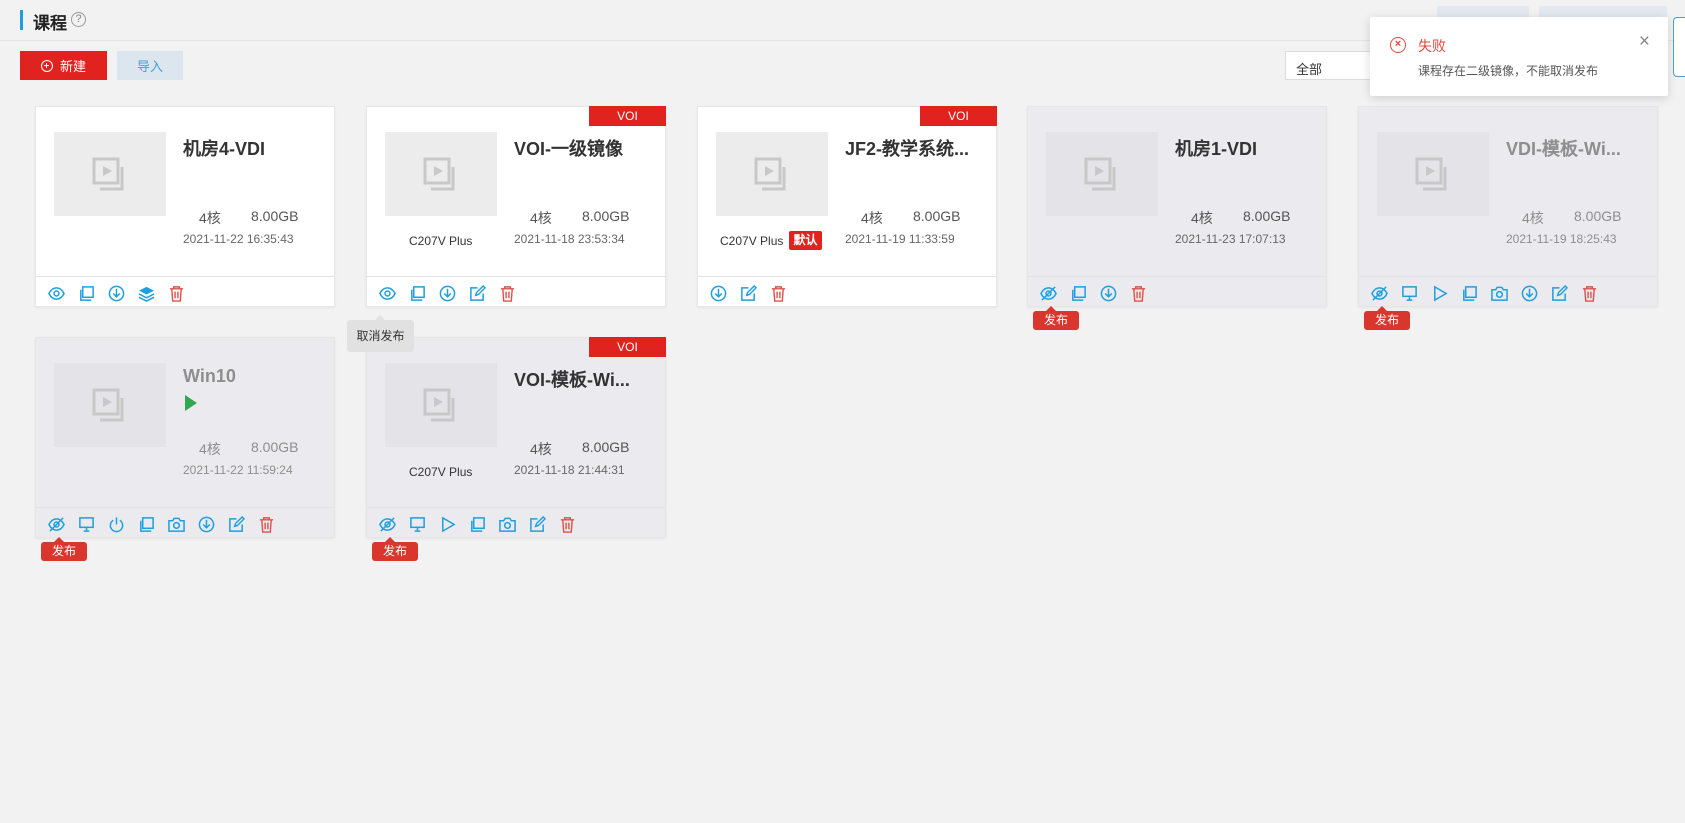 The height and width of the screenshot is (823, 1685). What do you see at coordinates (185, 206) in the screenshot?
I see `course-card: 机房4-VDI 4核 8.00GB 2021-11-22 16:35:43` at bounding box center [185, 206].